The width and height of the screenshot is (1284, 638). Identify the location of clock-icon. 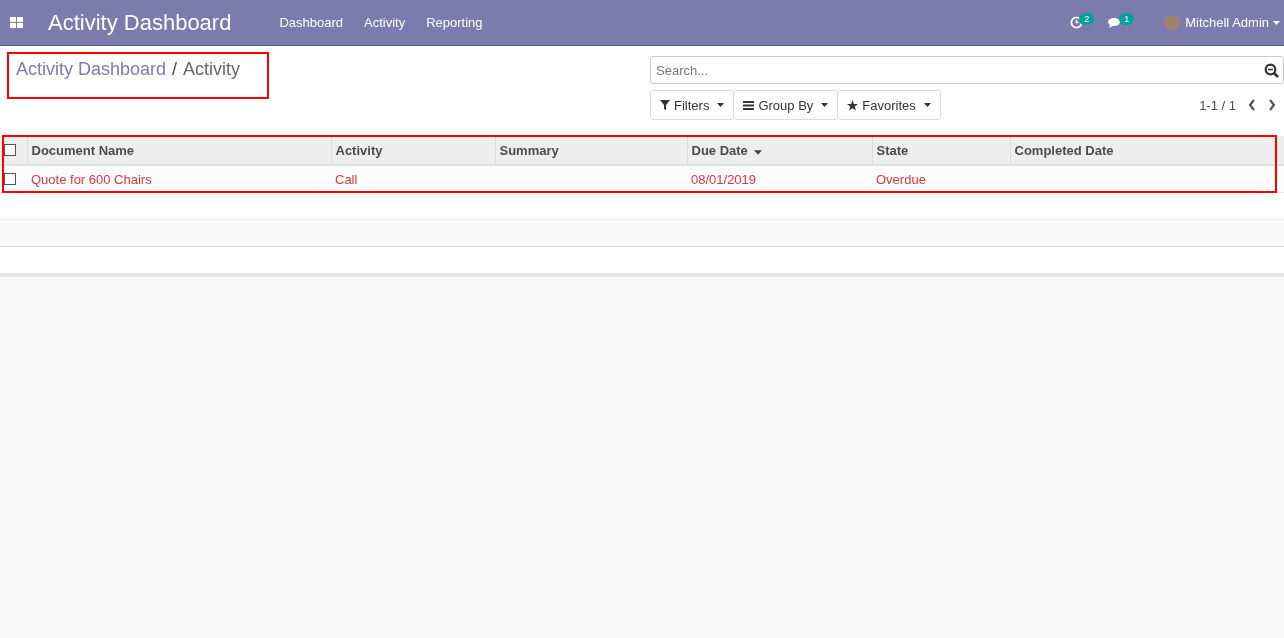
(1077, 22).